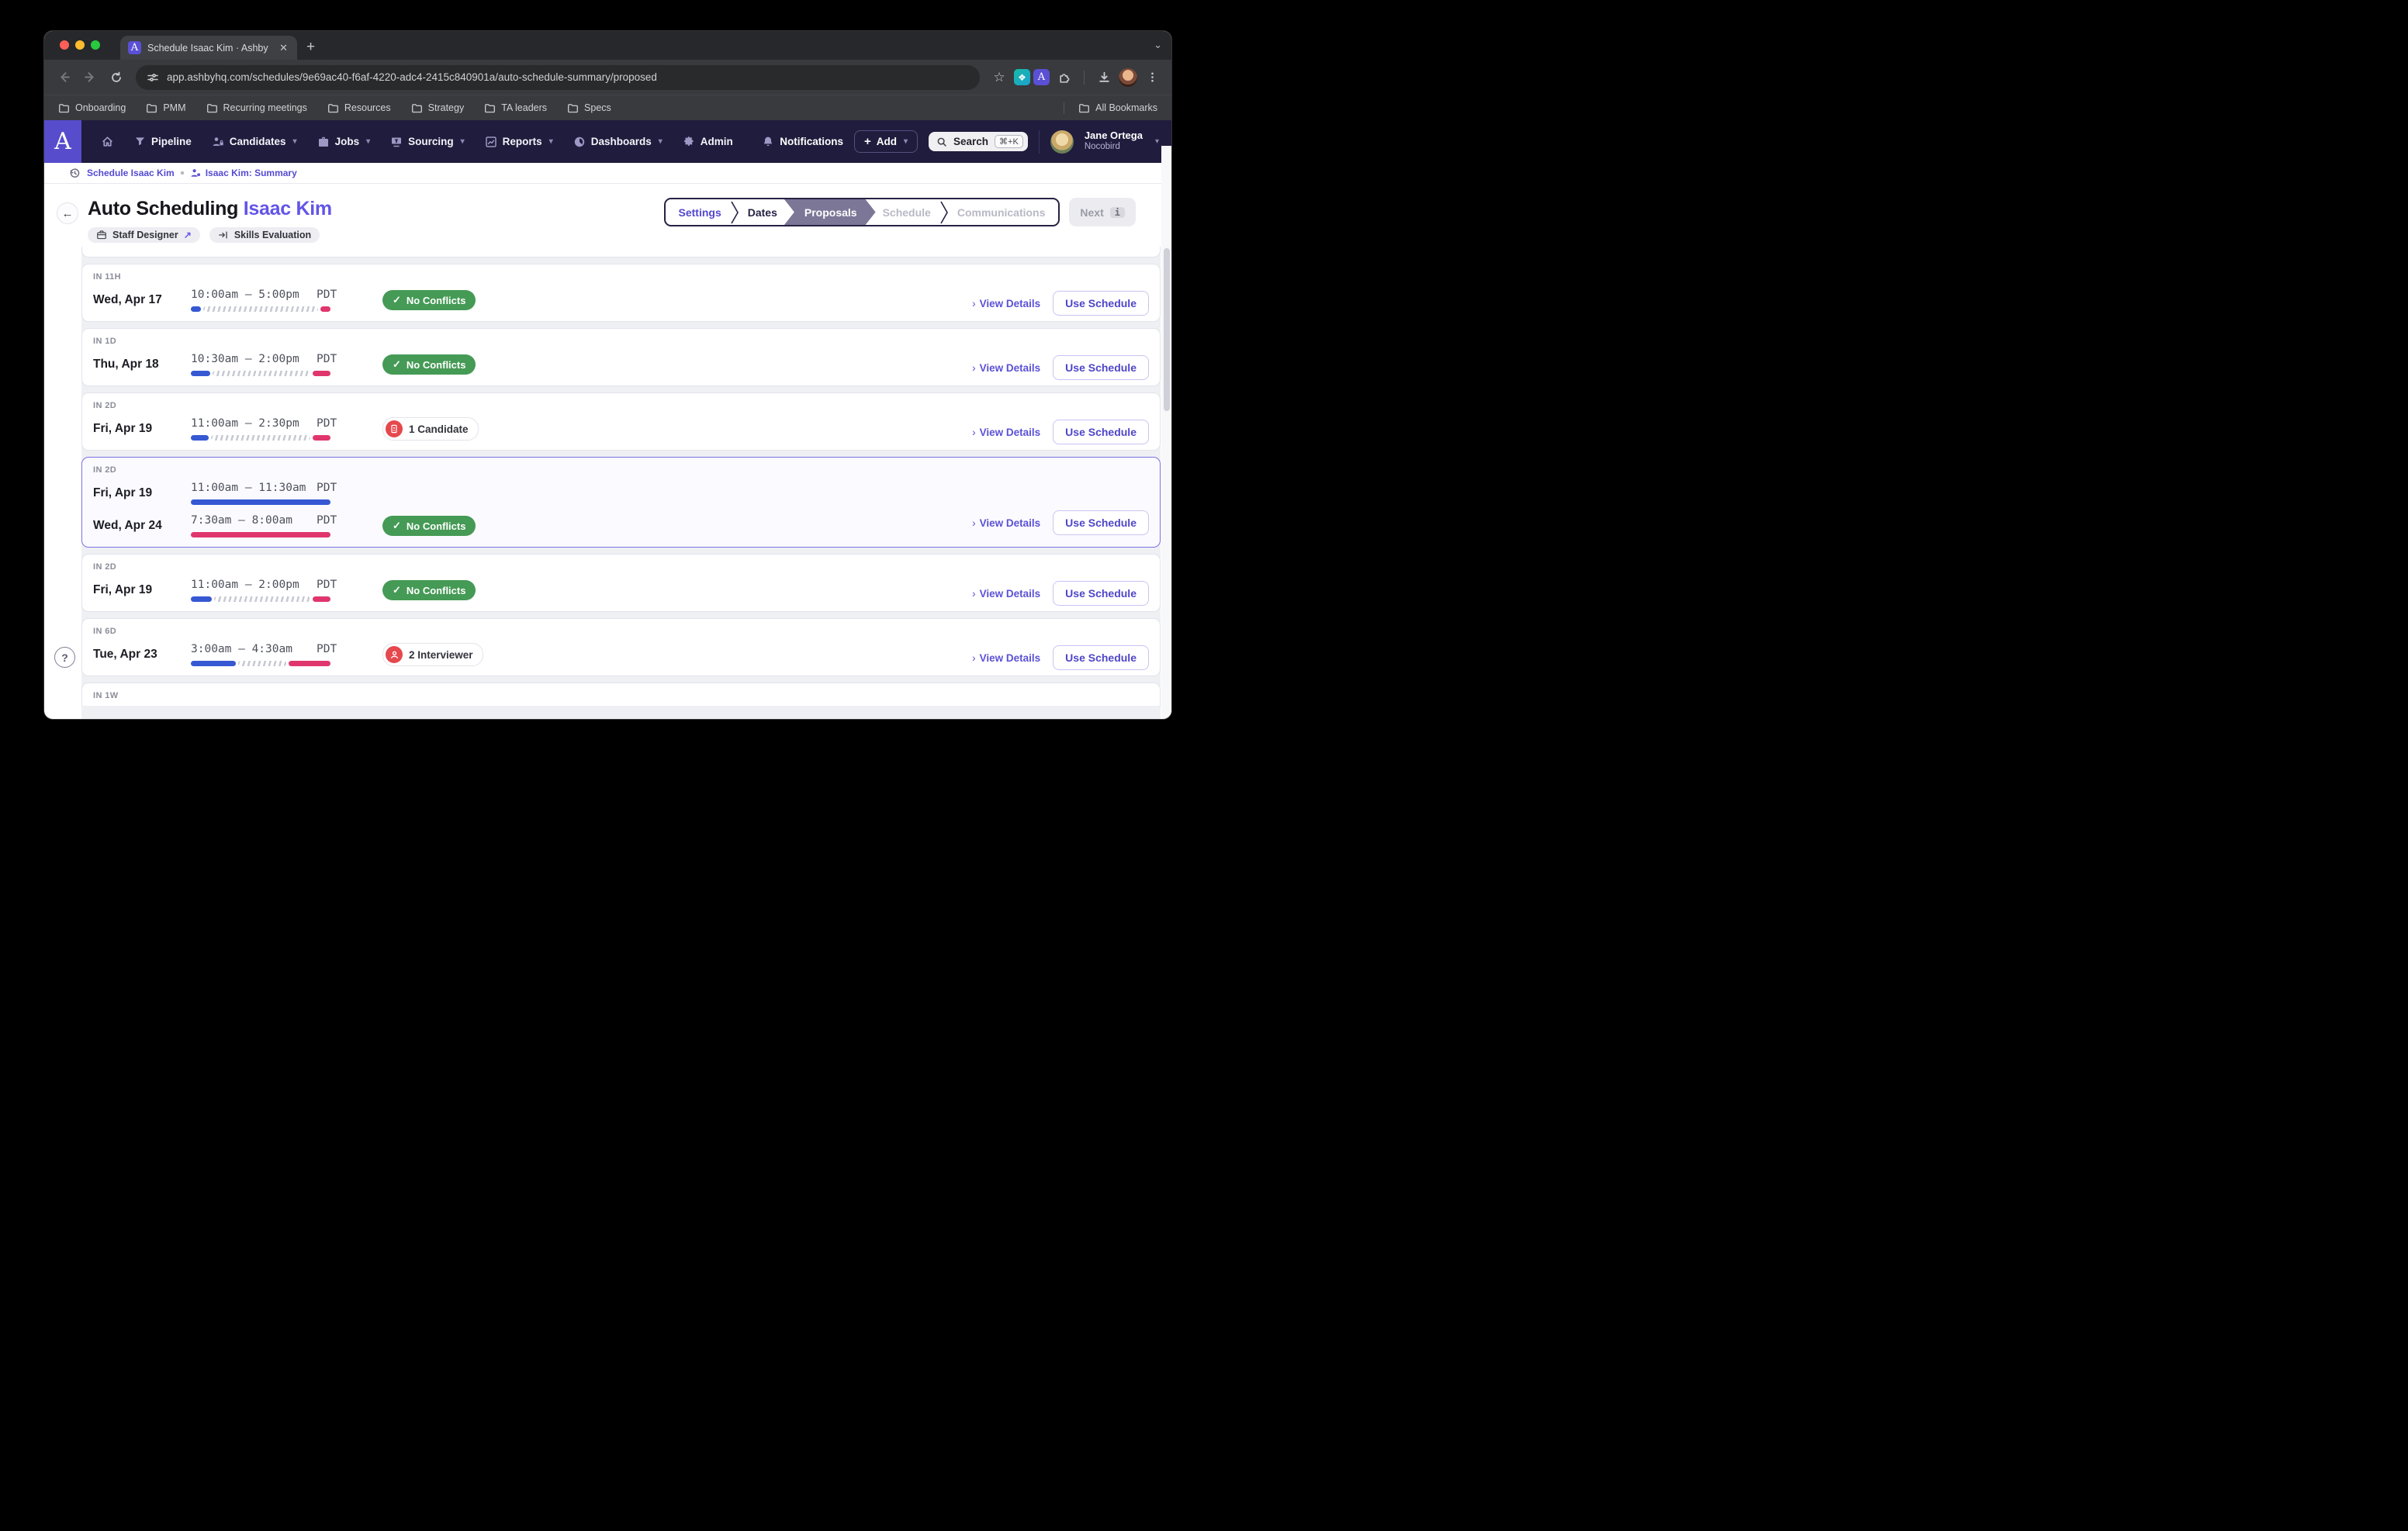 The width and height of the screenshot is (2408, 1531). What do you see at coordinates (589, 108) in the screenshot?
I see `bookmark-folder-specs: Specs` at bounding box center [589, 108].